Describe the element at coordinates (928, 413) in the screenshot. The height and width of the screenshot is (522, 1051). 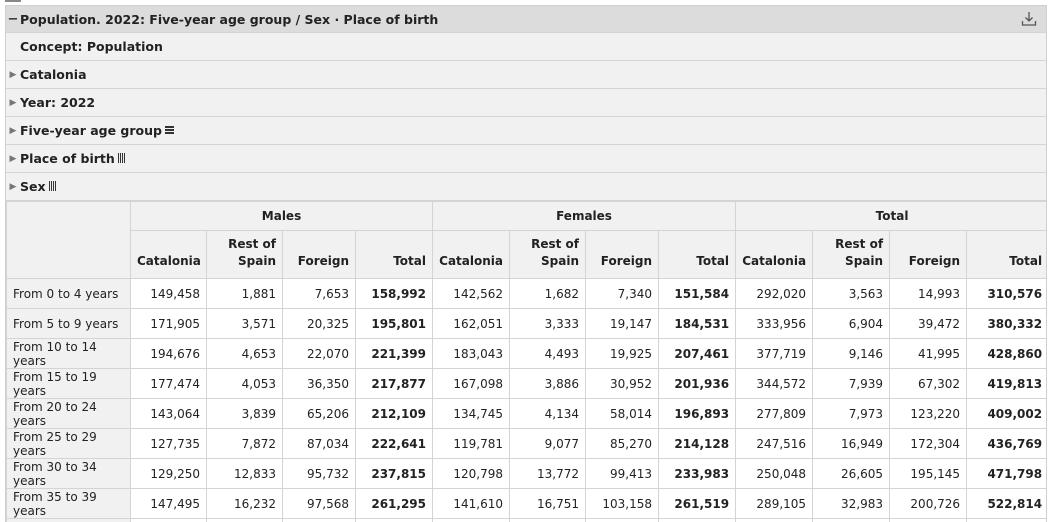
I see `table-cell: 123,220` at that location.